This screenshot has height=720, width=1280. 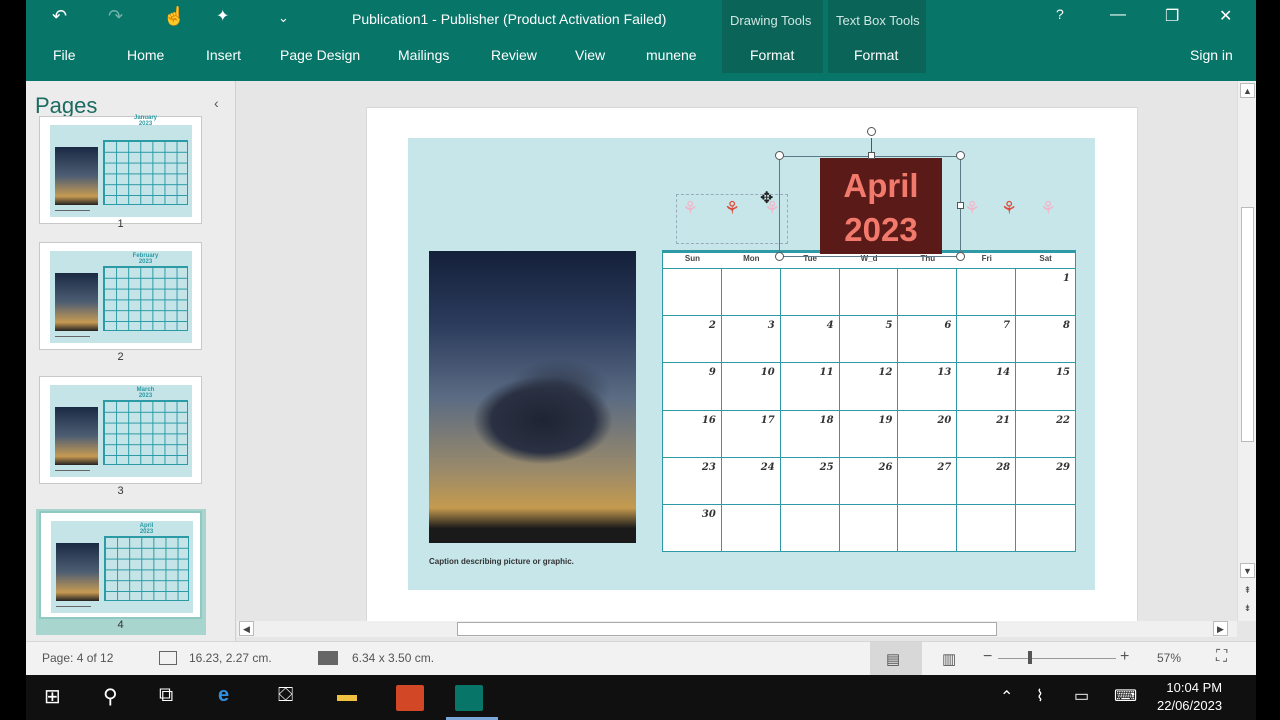 I want to click on page-indicator: Page: 4 of 12, so click(x=77, y=658).